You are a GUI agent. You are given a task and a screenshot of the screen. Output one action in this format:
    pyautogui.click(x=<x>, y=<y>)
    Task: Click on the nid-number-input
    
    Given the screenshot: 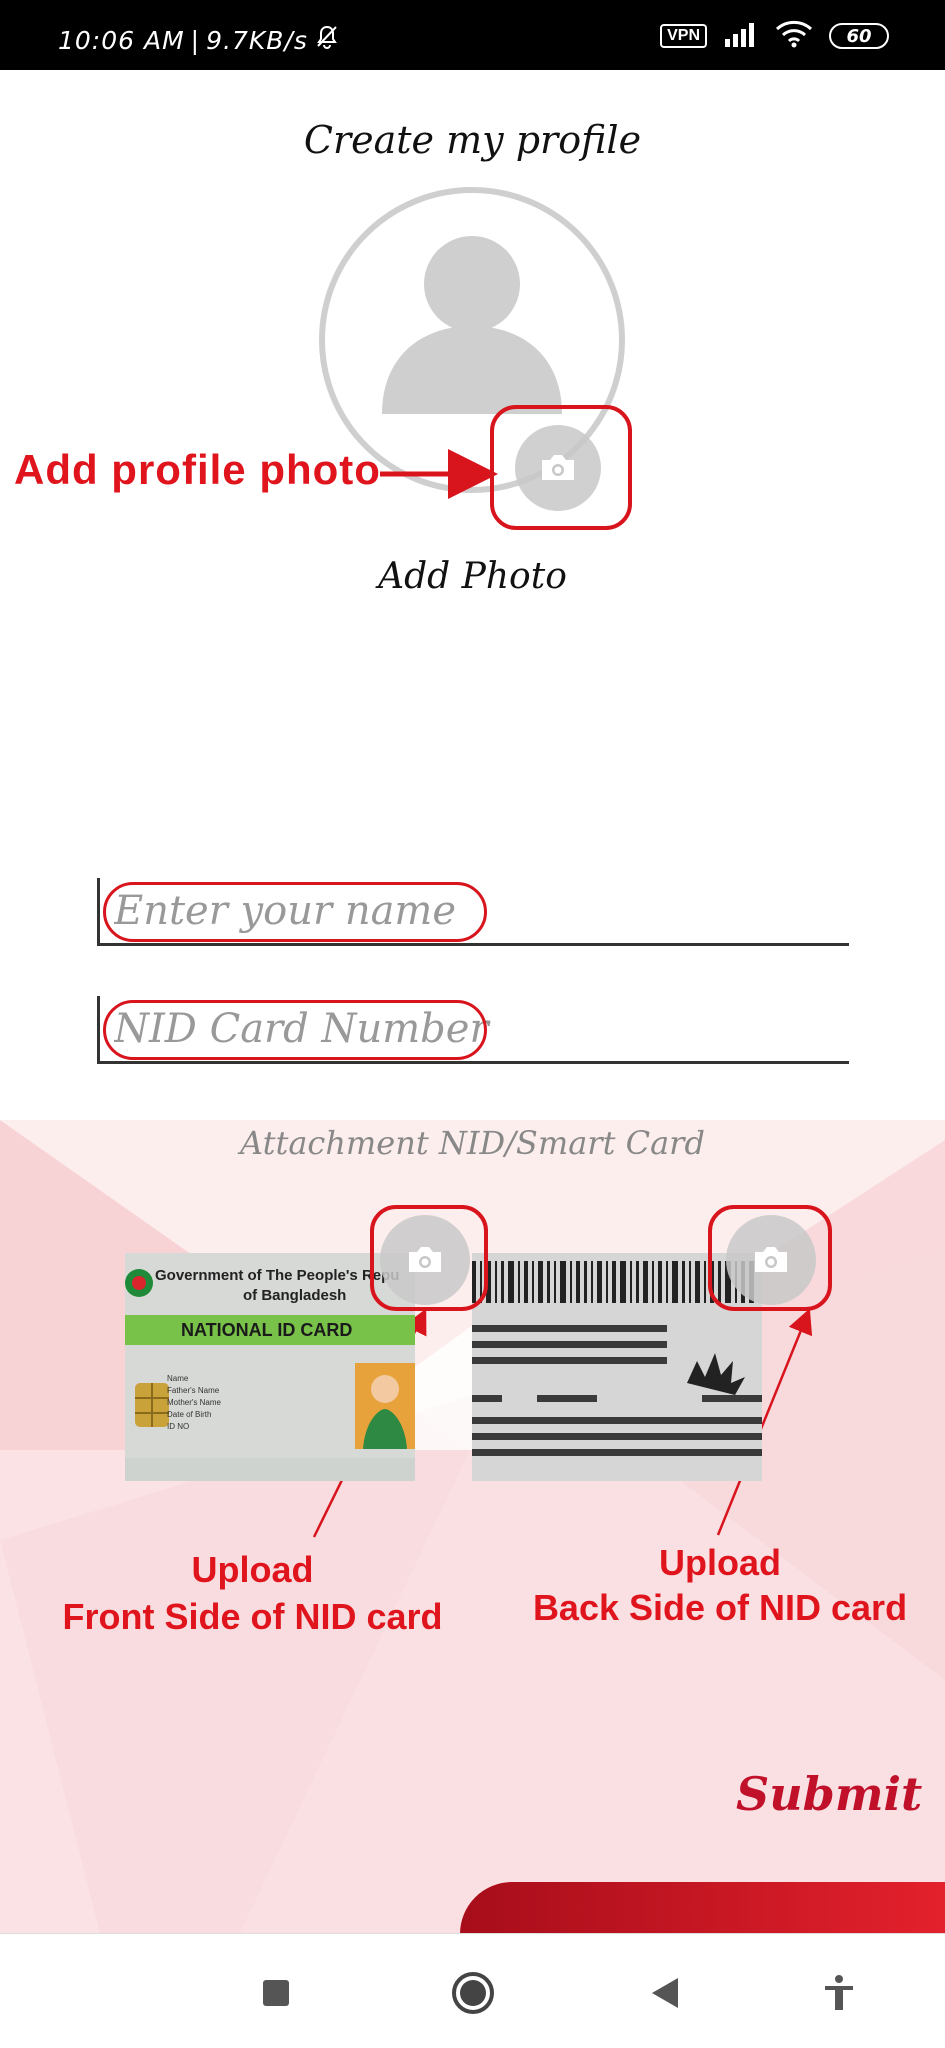 What is the action you would take?
    pyautogui.click(x=464, y=1029)
    